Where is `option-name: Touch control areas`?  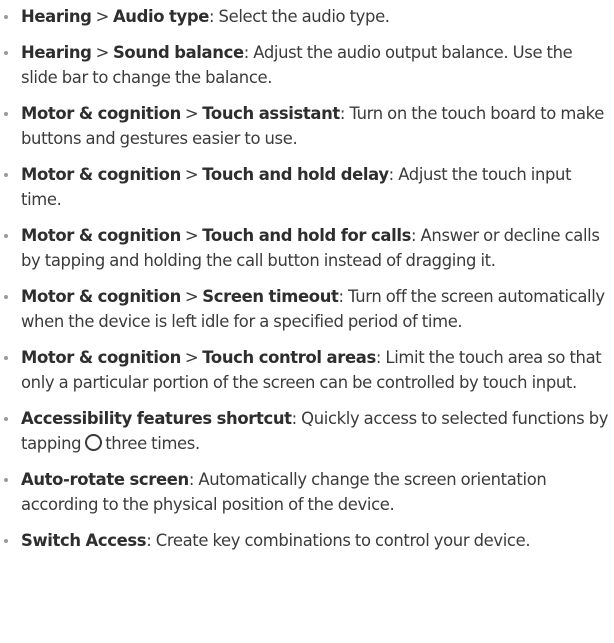
option-name: Touch control areas is located at coordinates (289, 357).